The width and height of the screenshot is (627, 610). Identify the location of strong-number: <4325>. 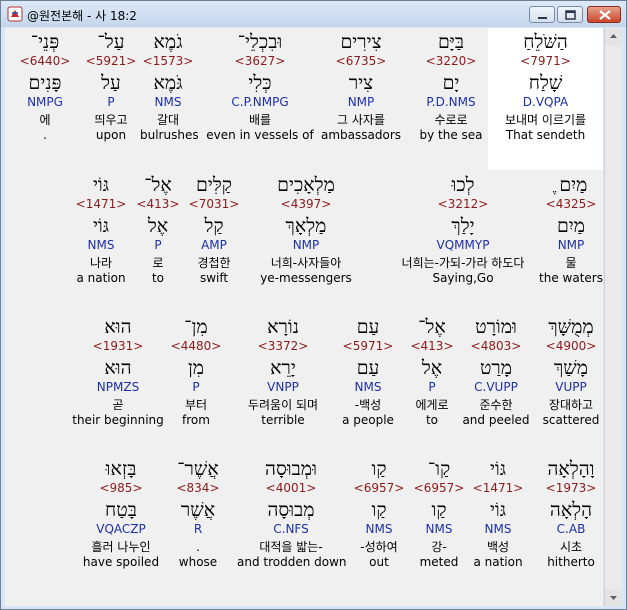
(568, 204).